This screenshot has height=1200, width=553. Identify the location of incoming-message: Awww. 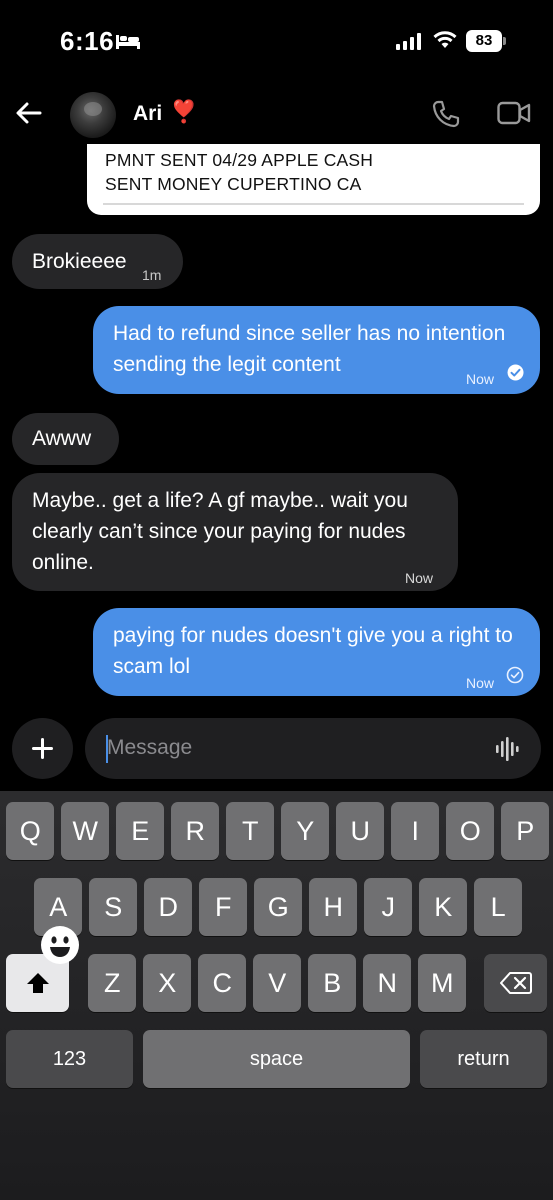
(65, 439).